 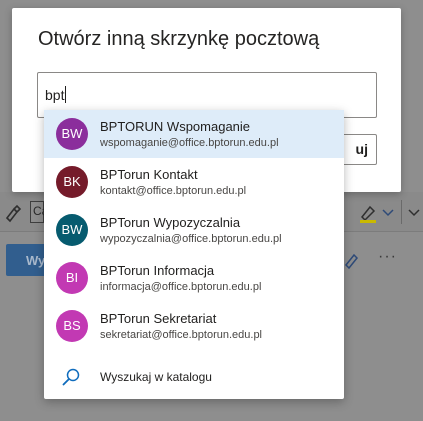 I want to click on suggestion-email: informacja@office.bptorun.edu.pl, so click(x=181, y=287).